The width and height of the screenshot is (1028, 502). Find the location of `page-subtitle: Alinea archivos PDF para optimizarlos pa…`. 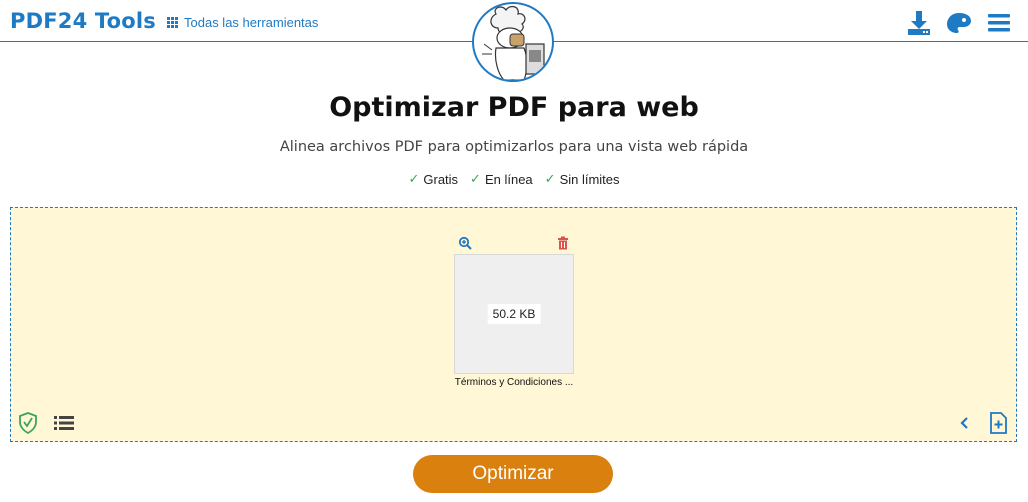

page-subtitle: Alinea archivos PDF para optimizarlos pa… is located at coordinates (514, 147).